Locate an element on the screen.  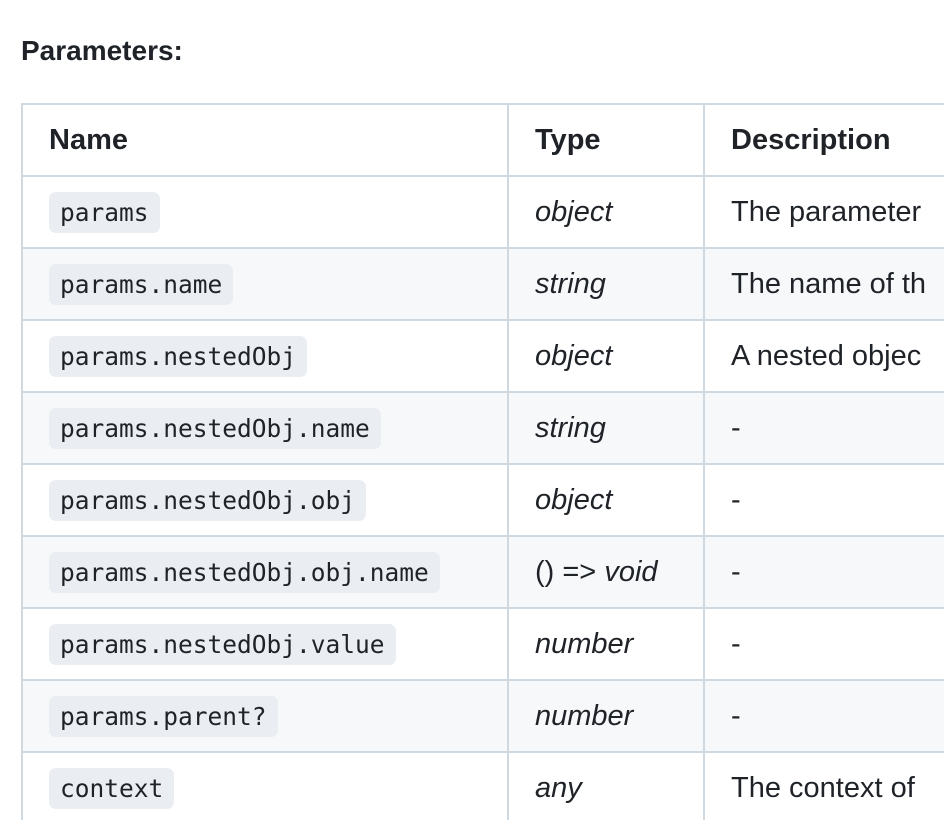
param-name: params.nestedObj is located at coordinates (178, 356).